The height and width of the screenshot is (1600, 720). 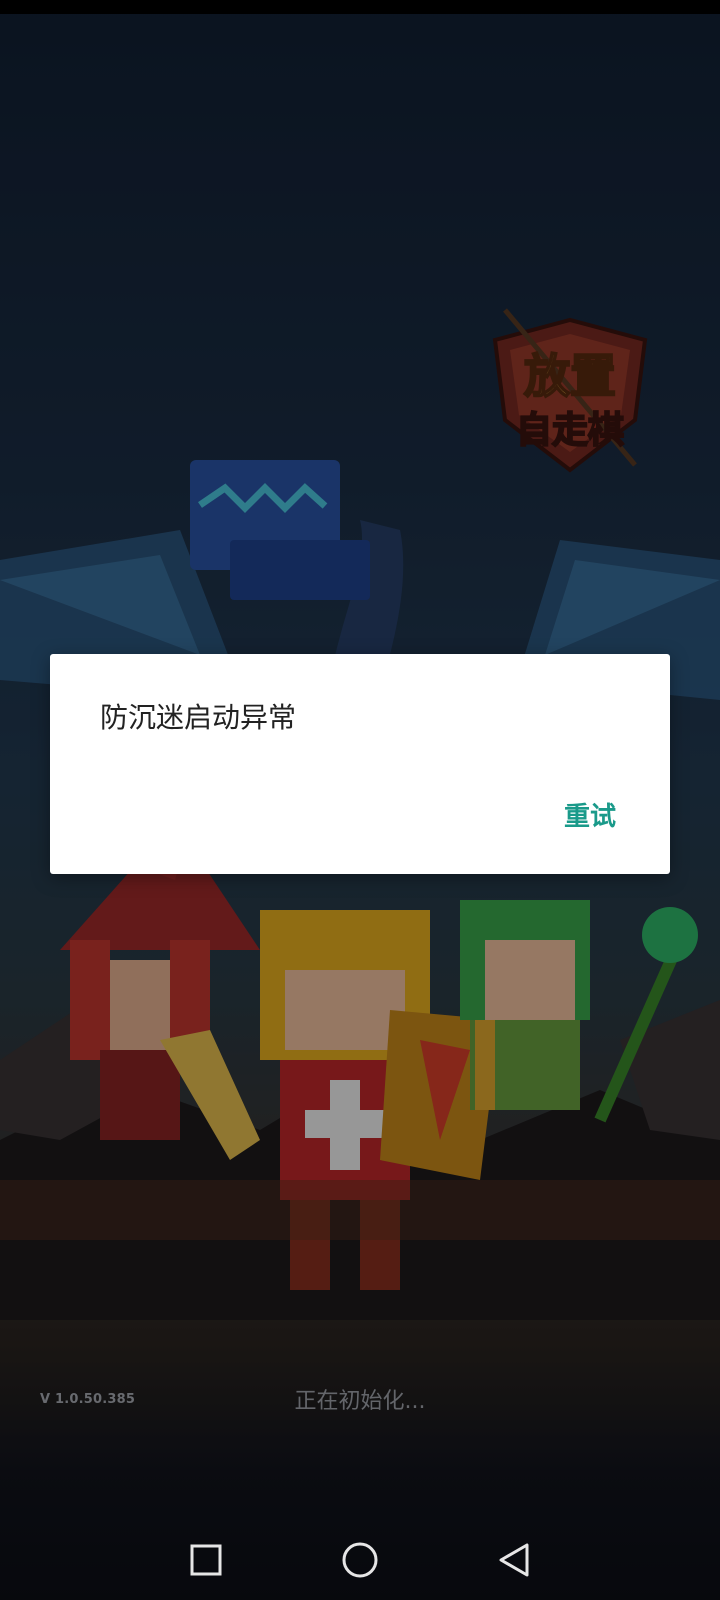 I want to click on back-button, so click(x=514, y=1560).